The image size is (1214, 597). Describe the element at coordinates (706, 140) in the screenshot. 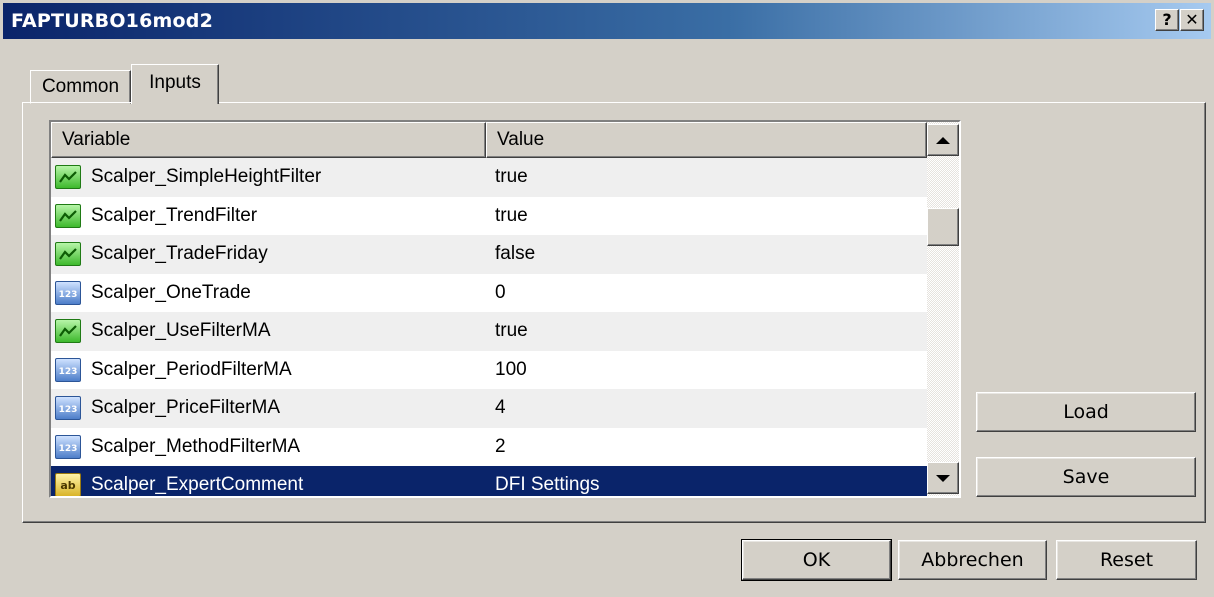

I see `column-header-value: Value` at that location.